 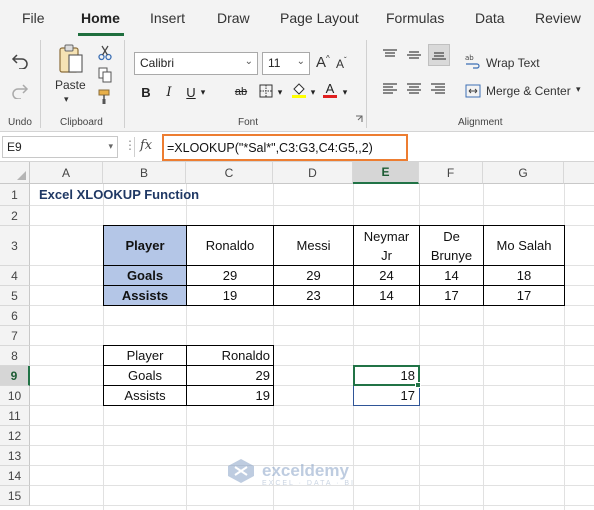 What do you see at coordinates (144, 173) in the screenshot?
I see `column-header-b: B` at bounding box center [144, 173].